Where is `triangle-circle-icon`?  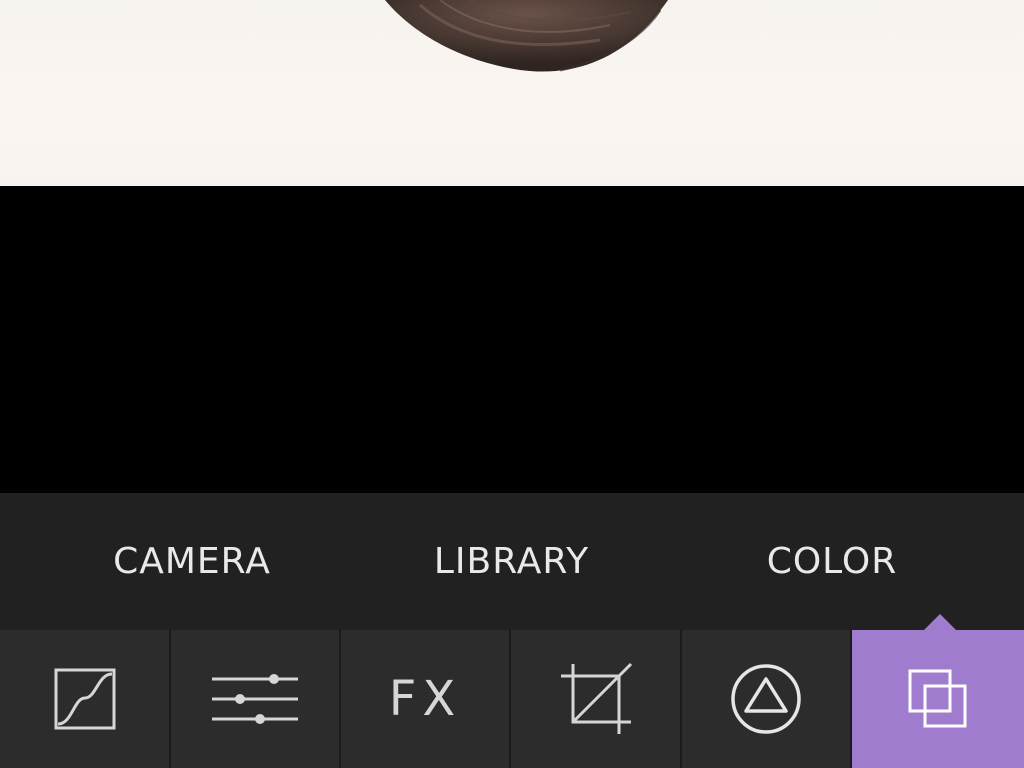 triangle-circle-icon is located at coordinates (766, 699).